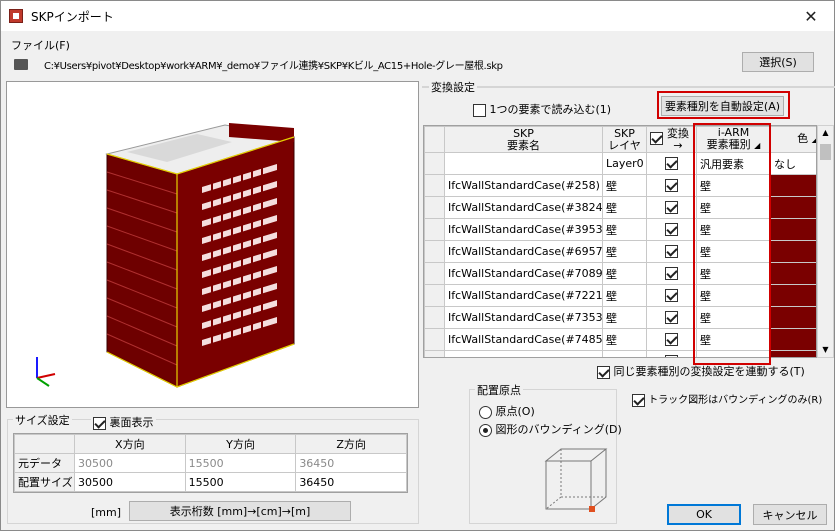  What do you see at coordinates (624, 139) in the screenshot?
I see `col-skp-layer: SKP レイヤ` at bounding box center [624, 139].